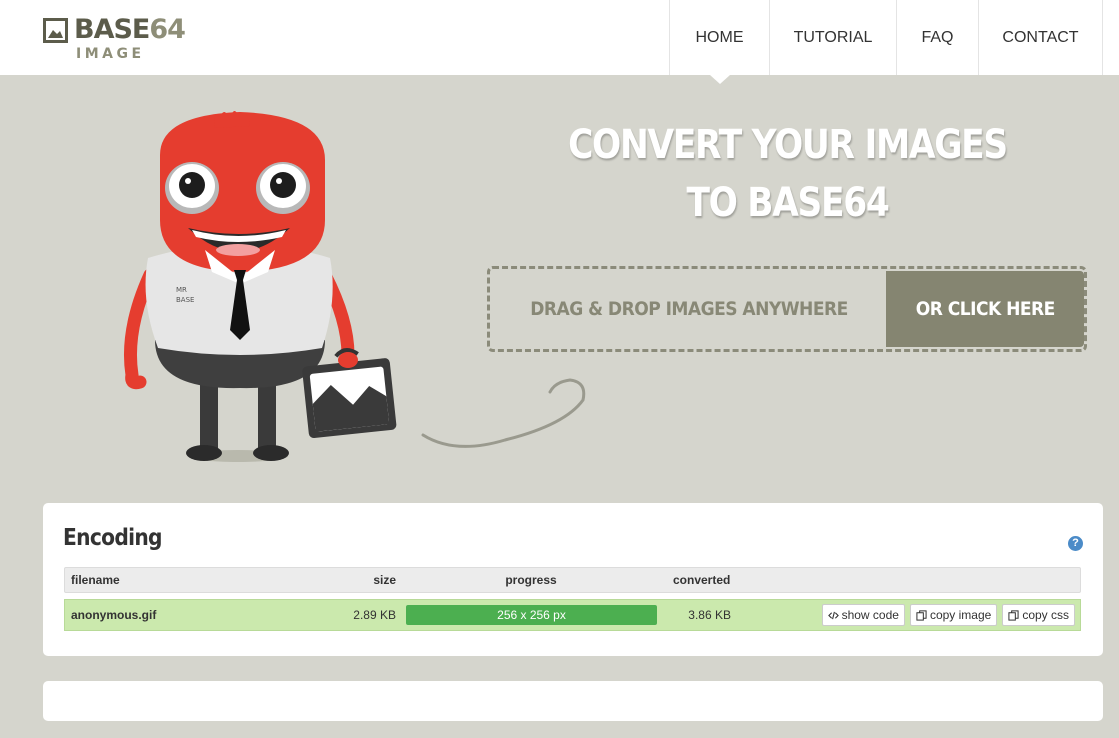  What do you see at coordinates (260, 286) in the screenshot?
I see `mascot-illustration: MR BASE` at bounding box center [260, 286].